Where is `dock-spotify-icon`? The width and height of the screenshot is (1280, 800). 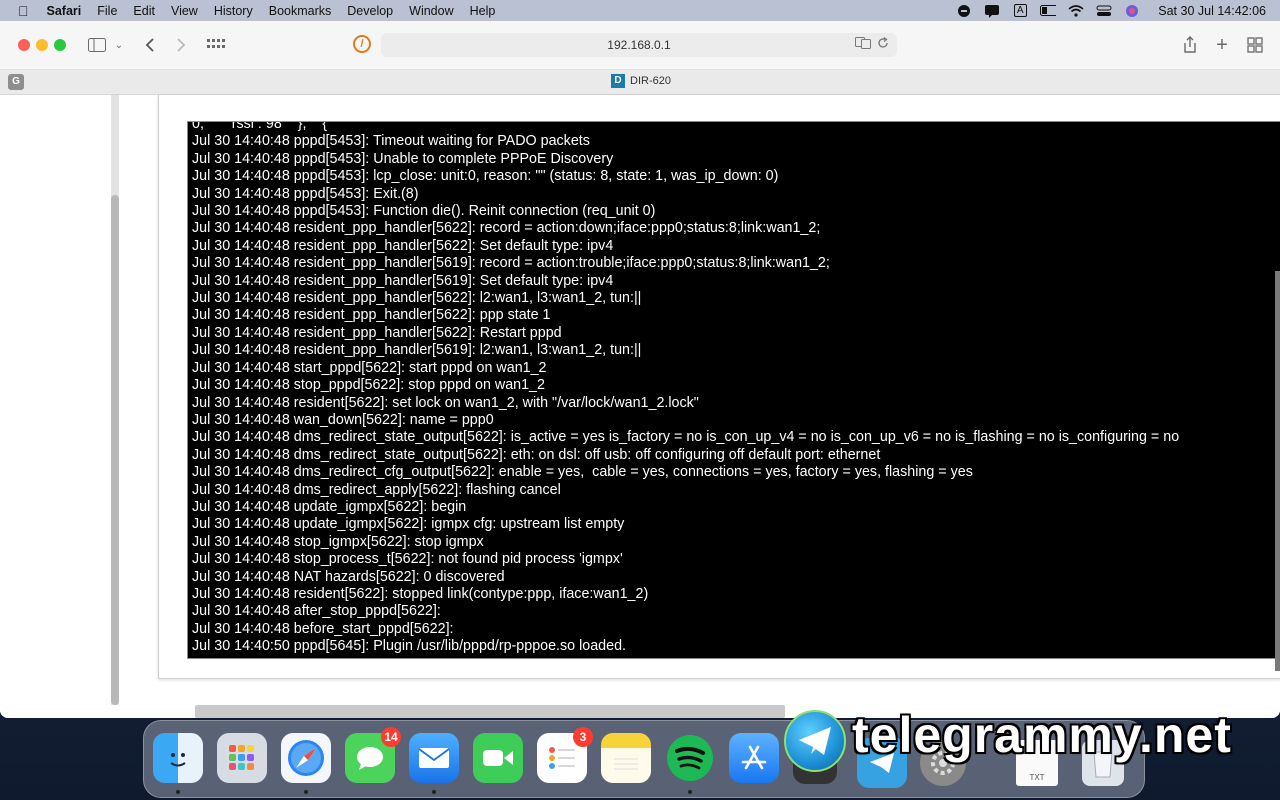 dock-spotify-icon is located at coordinates (690, 758).